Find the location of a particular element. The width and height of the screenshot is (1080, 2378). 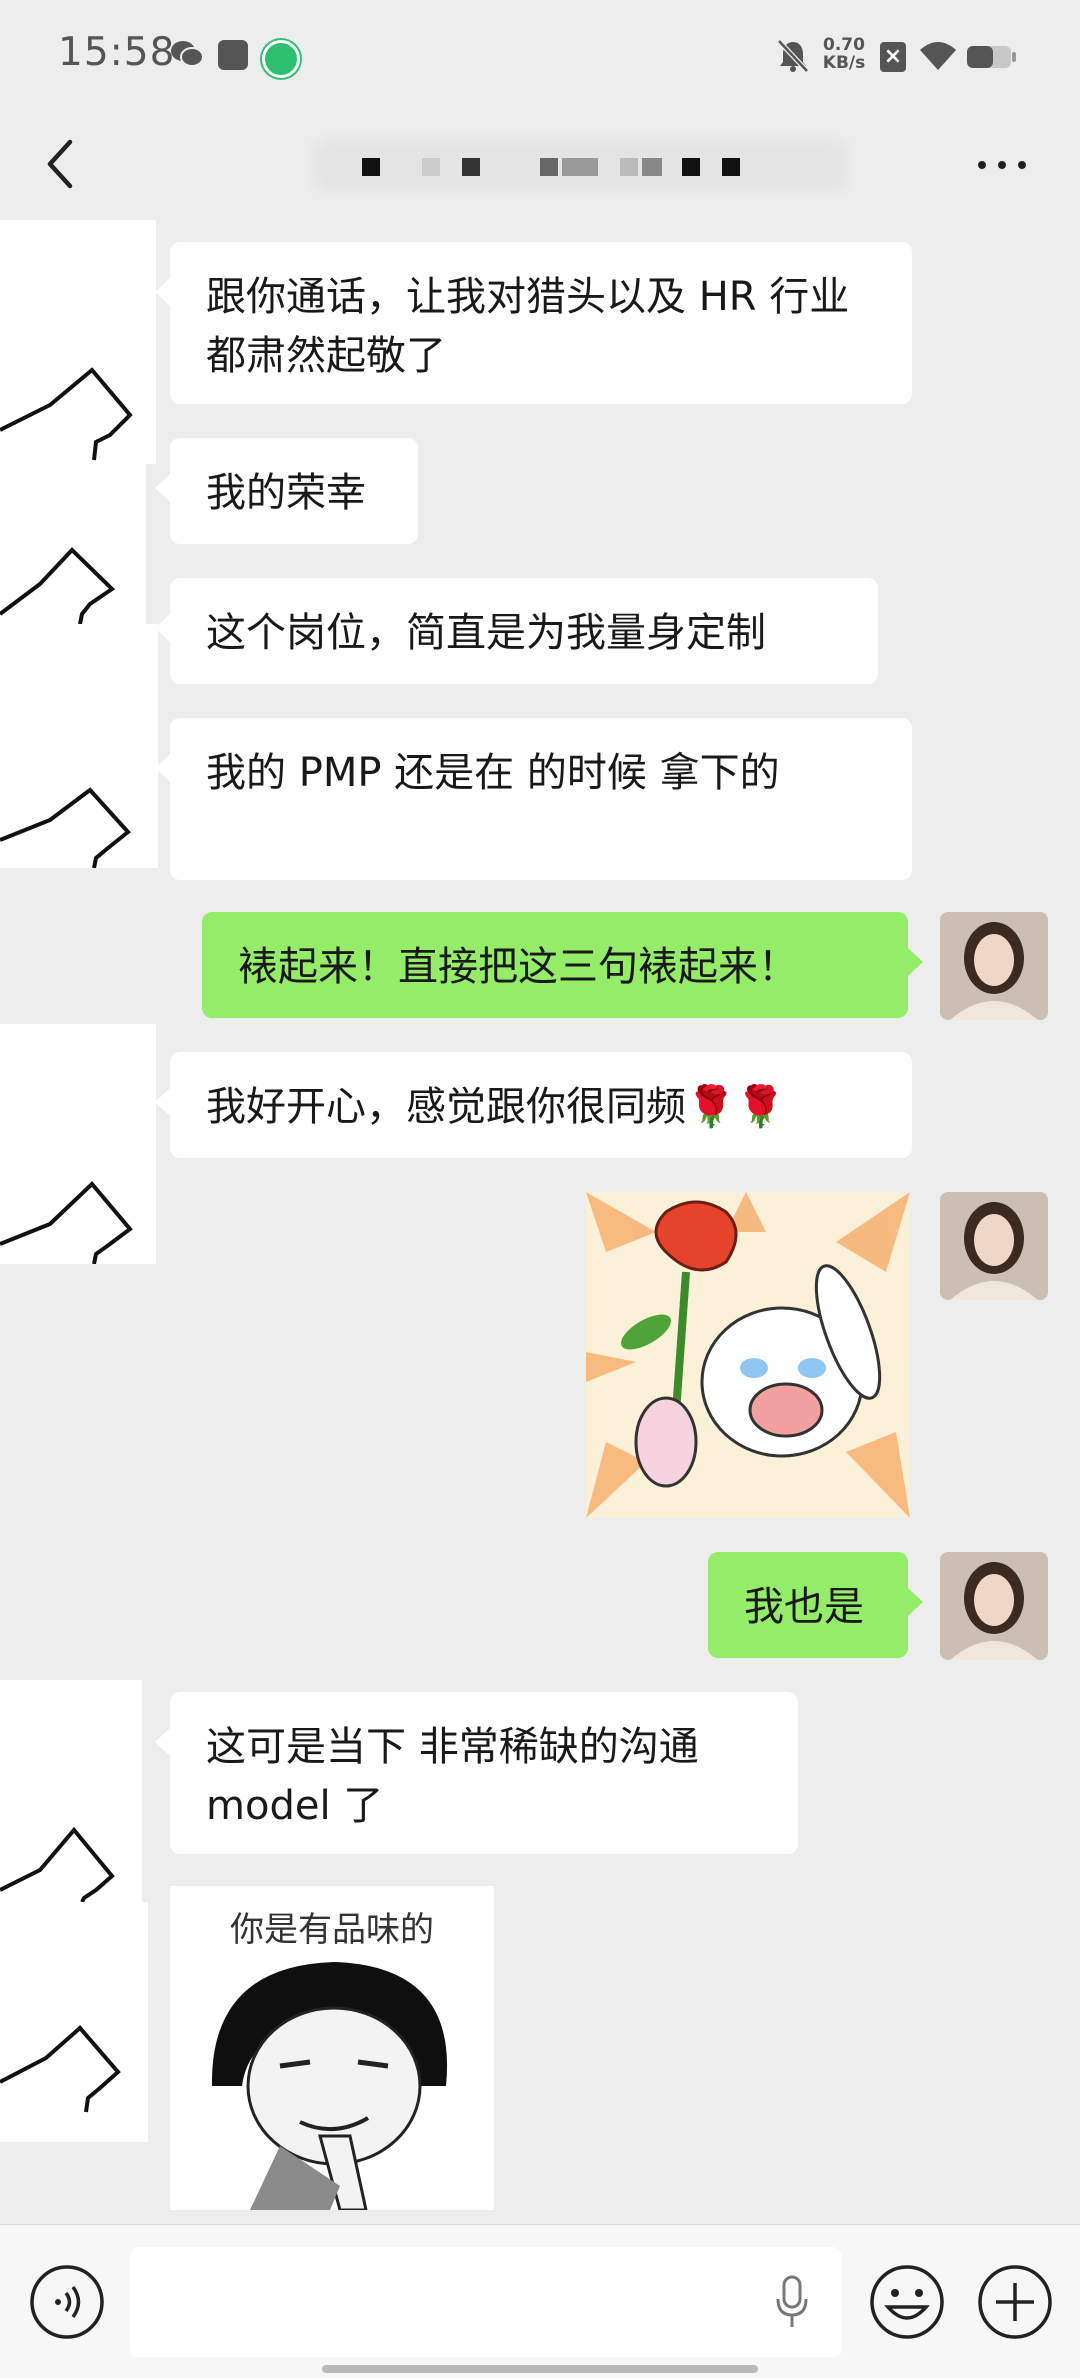

status-time: 15:58 is located at coordinates (117, 52).